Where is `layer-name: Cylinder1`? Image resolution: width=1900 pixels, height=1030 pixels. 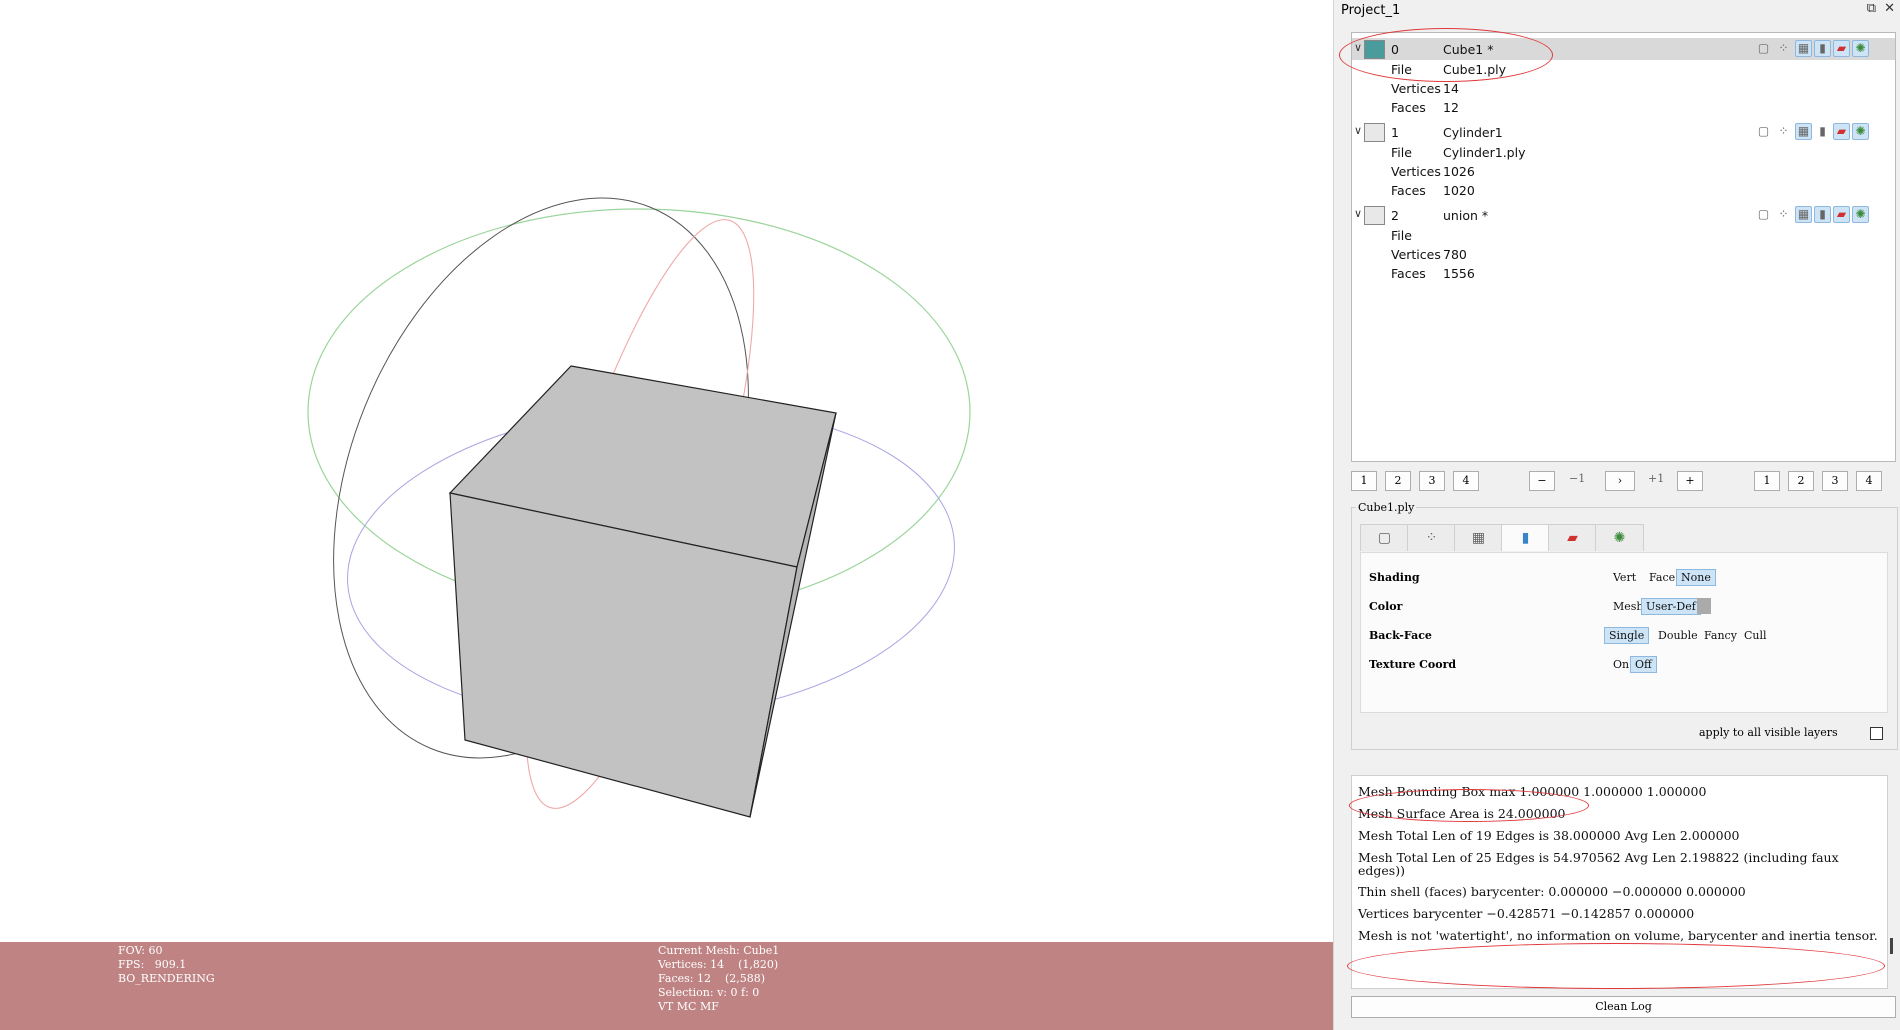 layer-name: Cylinder1 is located at coordinates (1473, 132).